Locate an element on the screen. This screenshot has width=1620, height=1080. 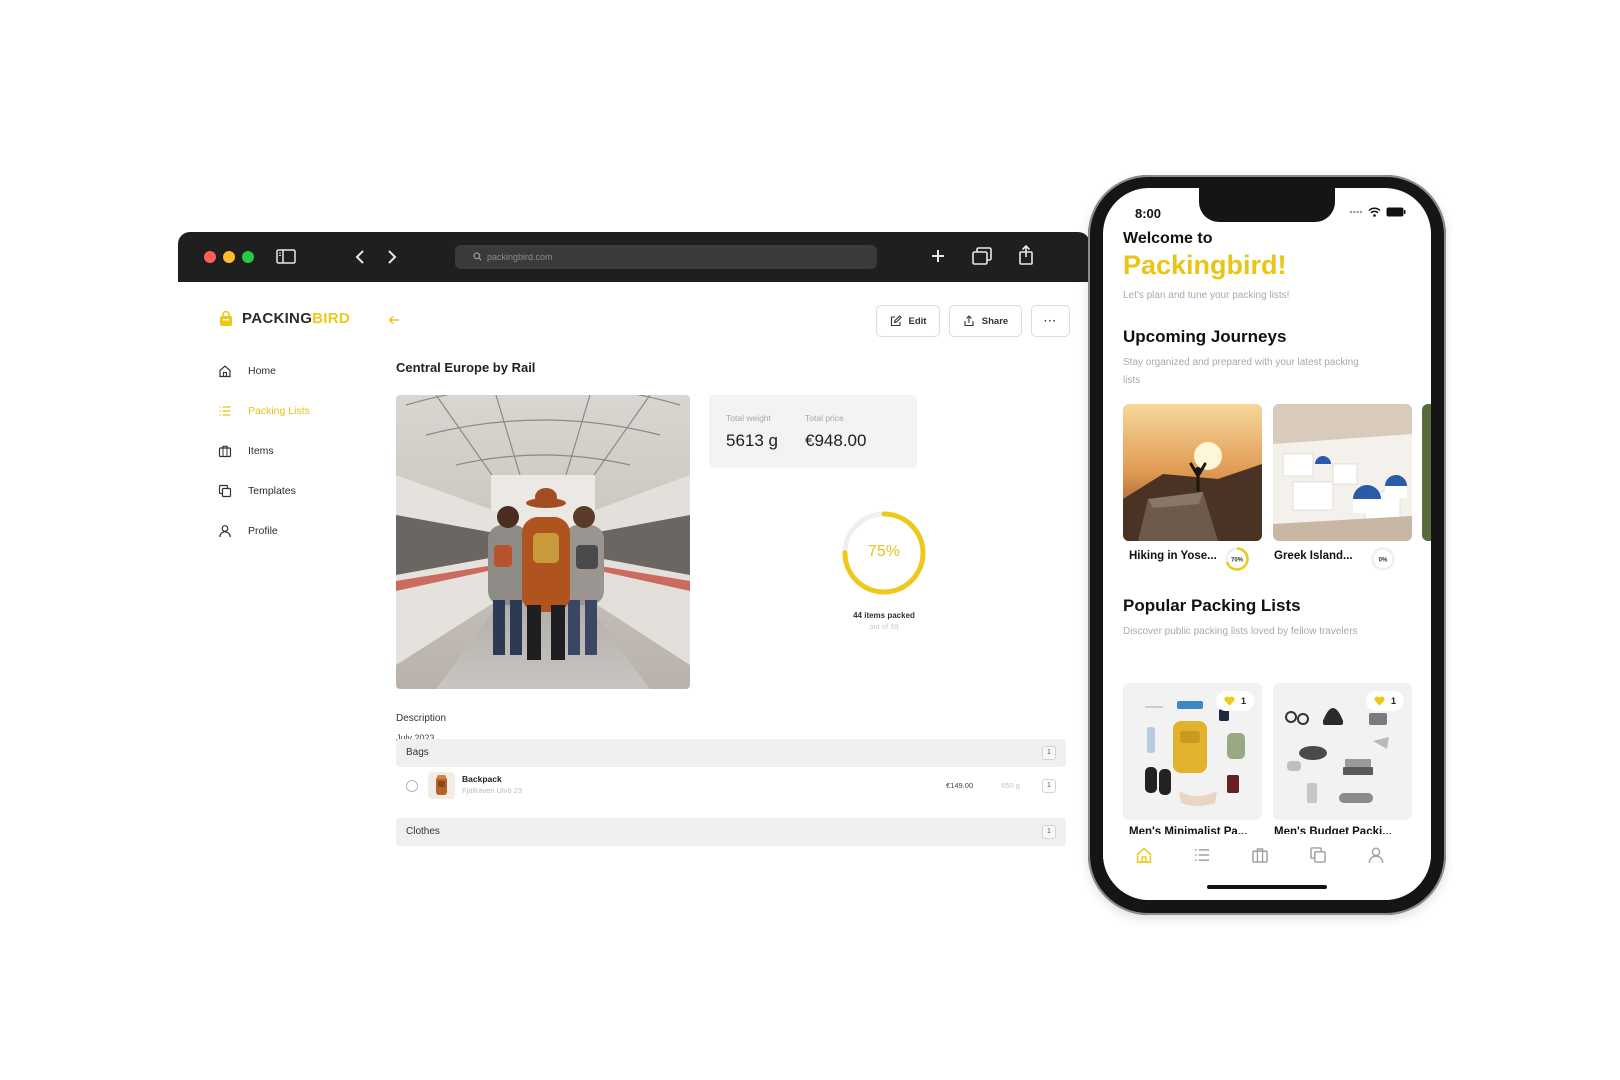
sidebar-item-profile: Profile is located at coordinates (248, 531).